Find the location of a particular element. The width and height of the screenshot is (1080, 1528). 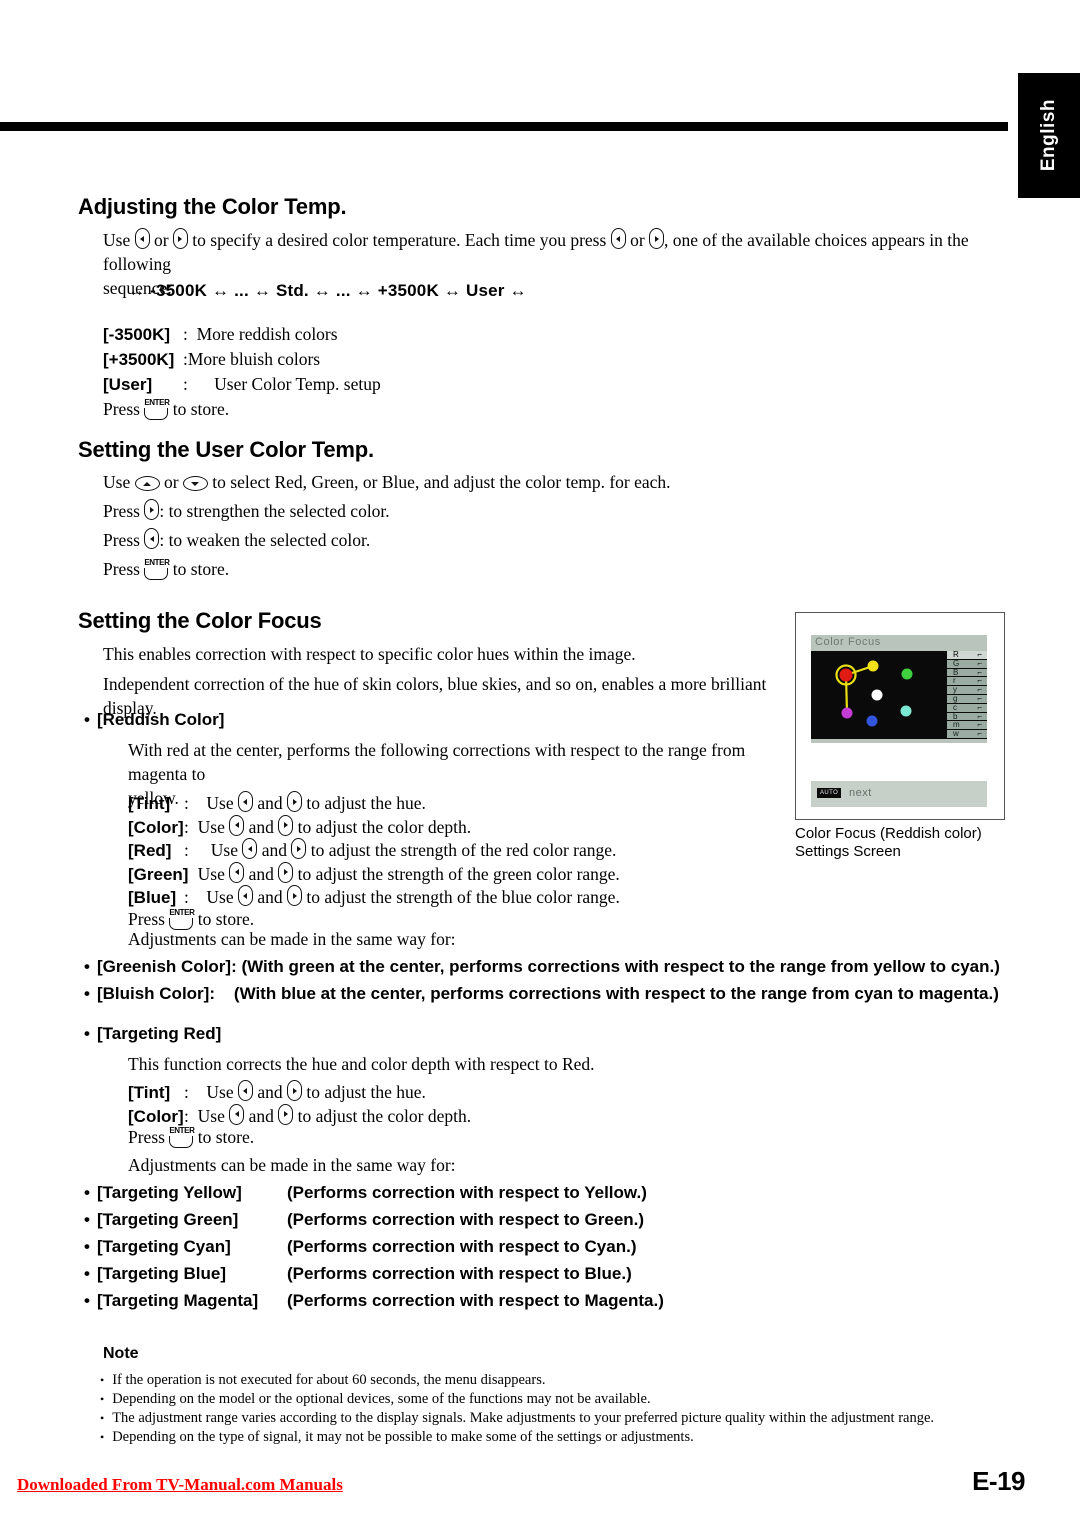

color-map-svg is located at coordinates (874, 693).